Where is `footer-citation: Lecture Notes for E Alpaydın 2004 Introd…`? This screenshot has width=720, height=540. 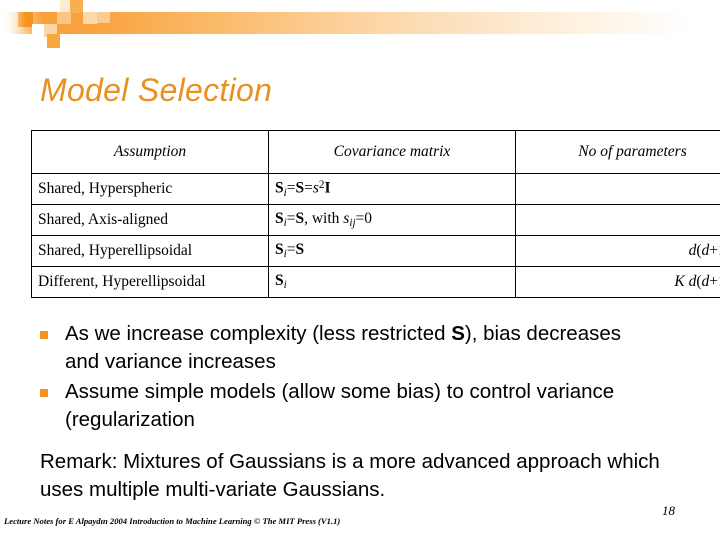 footer-citation: Lecture Notes for E Alpaydın 2004 Introd… is located at coordinates (172, 521).